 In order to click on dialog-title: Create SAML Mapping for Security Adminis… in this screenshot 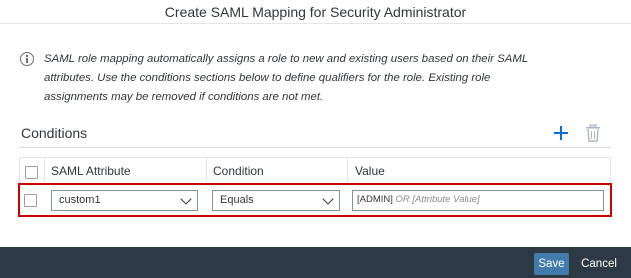, I will do `click(315, 12)`.